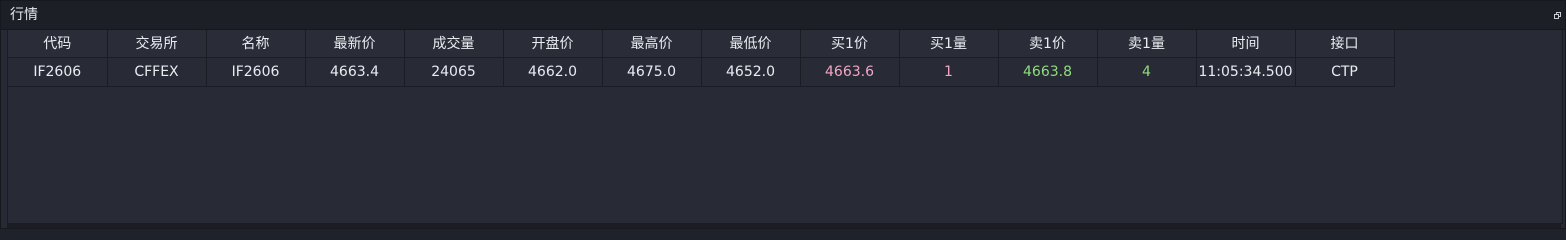 This screenshot has width=1566, height=240. Describe the element at coordinates (553, 72) in the screenshot. I see `cell-open-price: 4662.0` at that location.